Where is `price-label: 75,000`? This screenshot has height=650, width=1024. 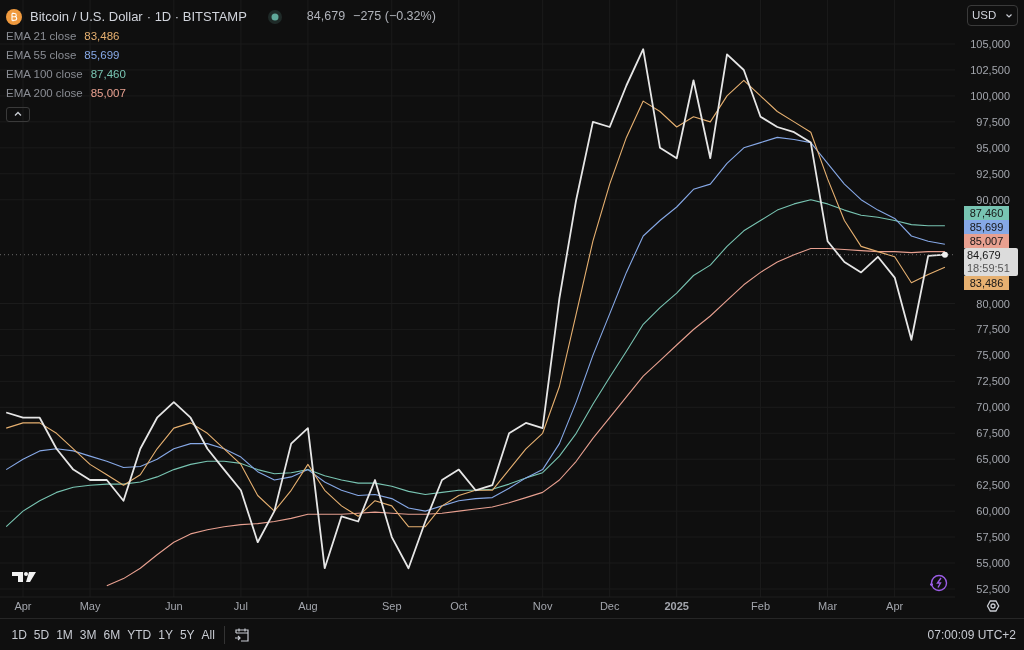 price-label: 75,000 is located at coordinates (993, 355).